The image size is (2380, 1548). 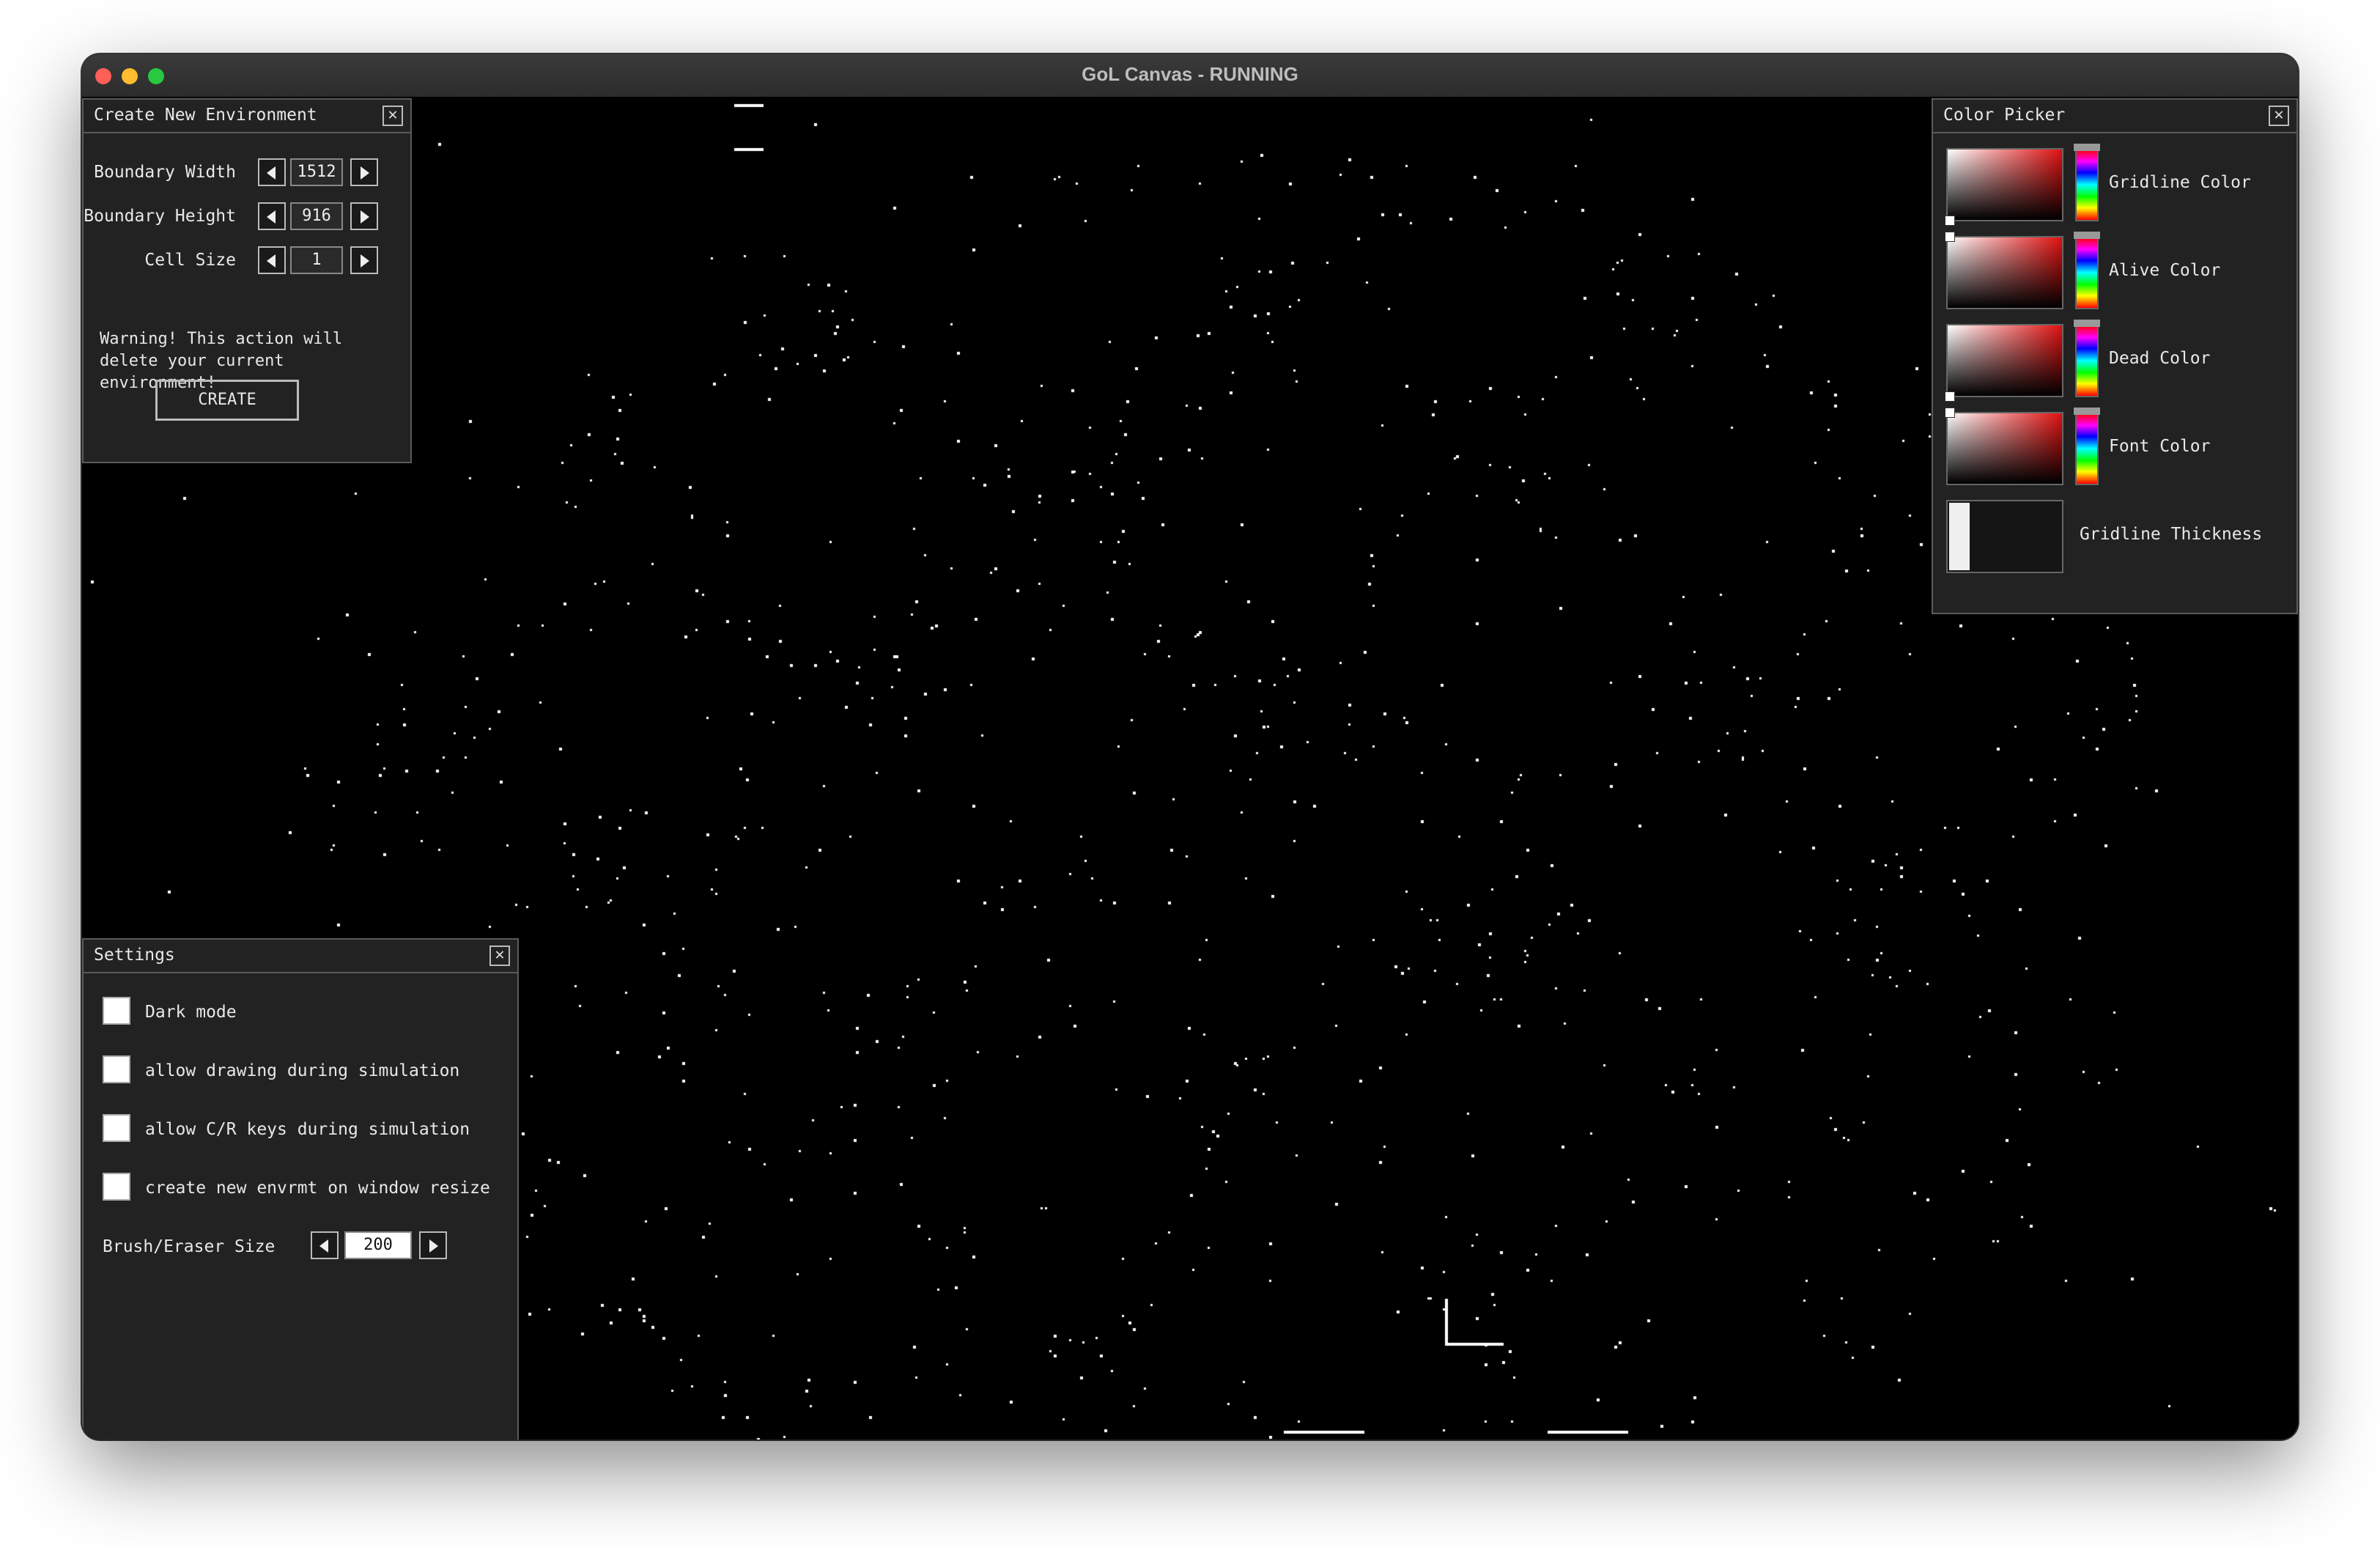 I want to click on cell-size-input: 1, so click(x=316, y=260).